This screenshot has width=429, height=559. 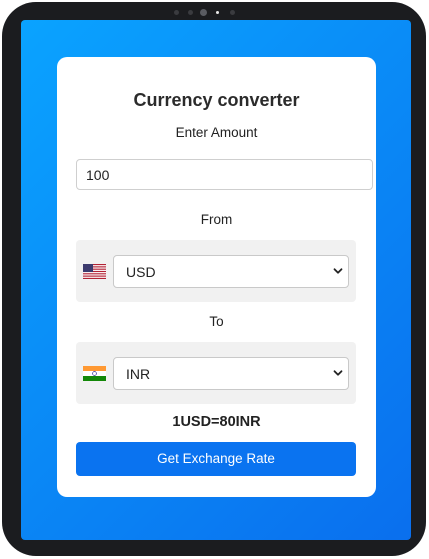 What do you see at coordinates (231, 271) in the screenshot?
I see `from-currency-select: USD` at bounding box center [231, 271].